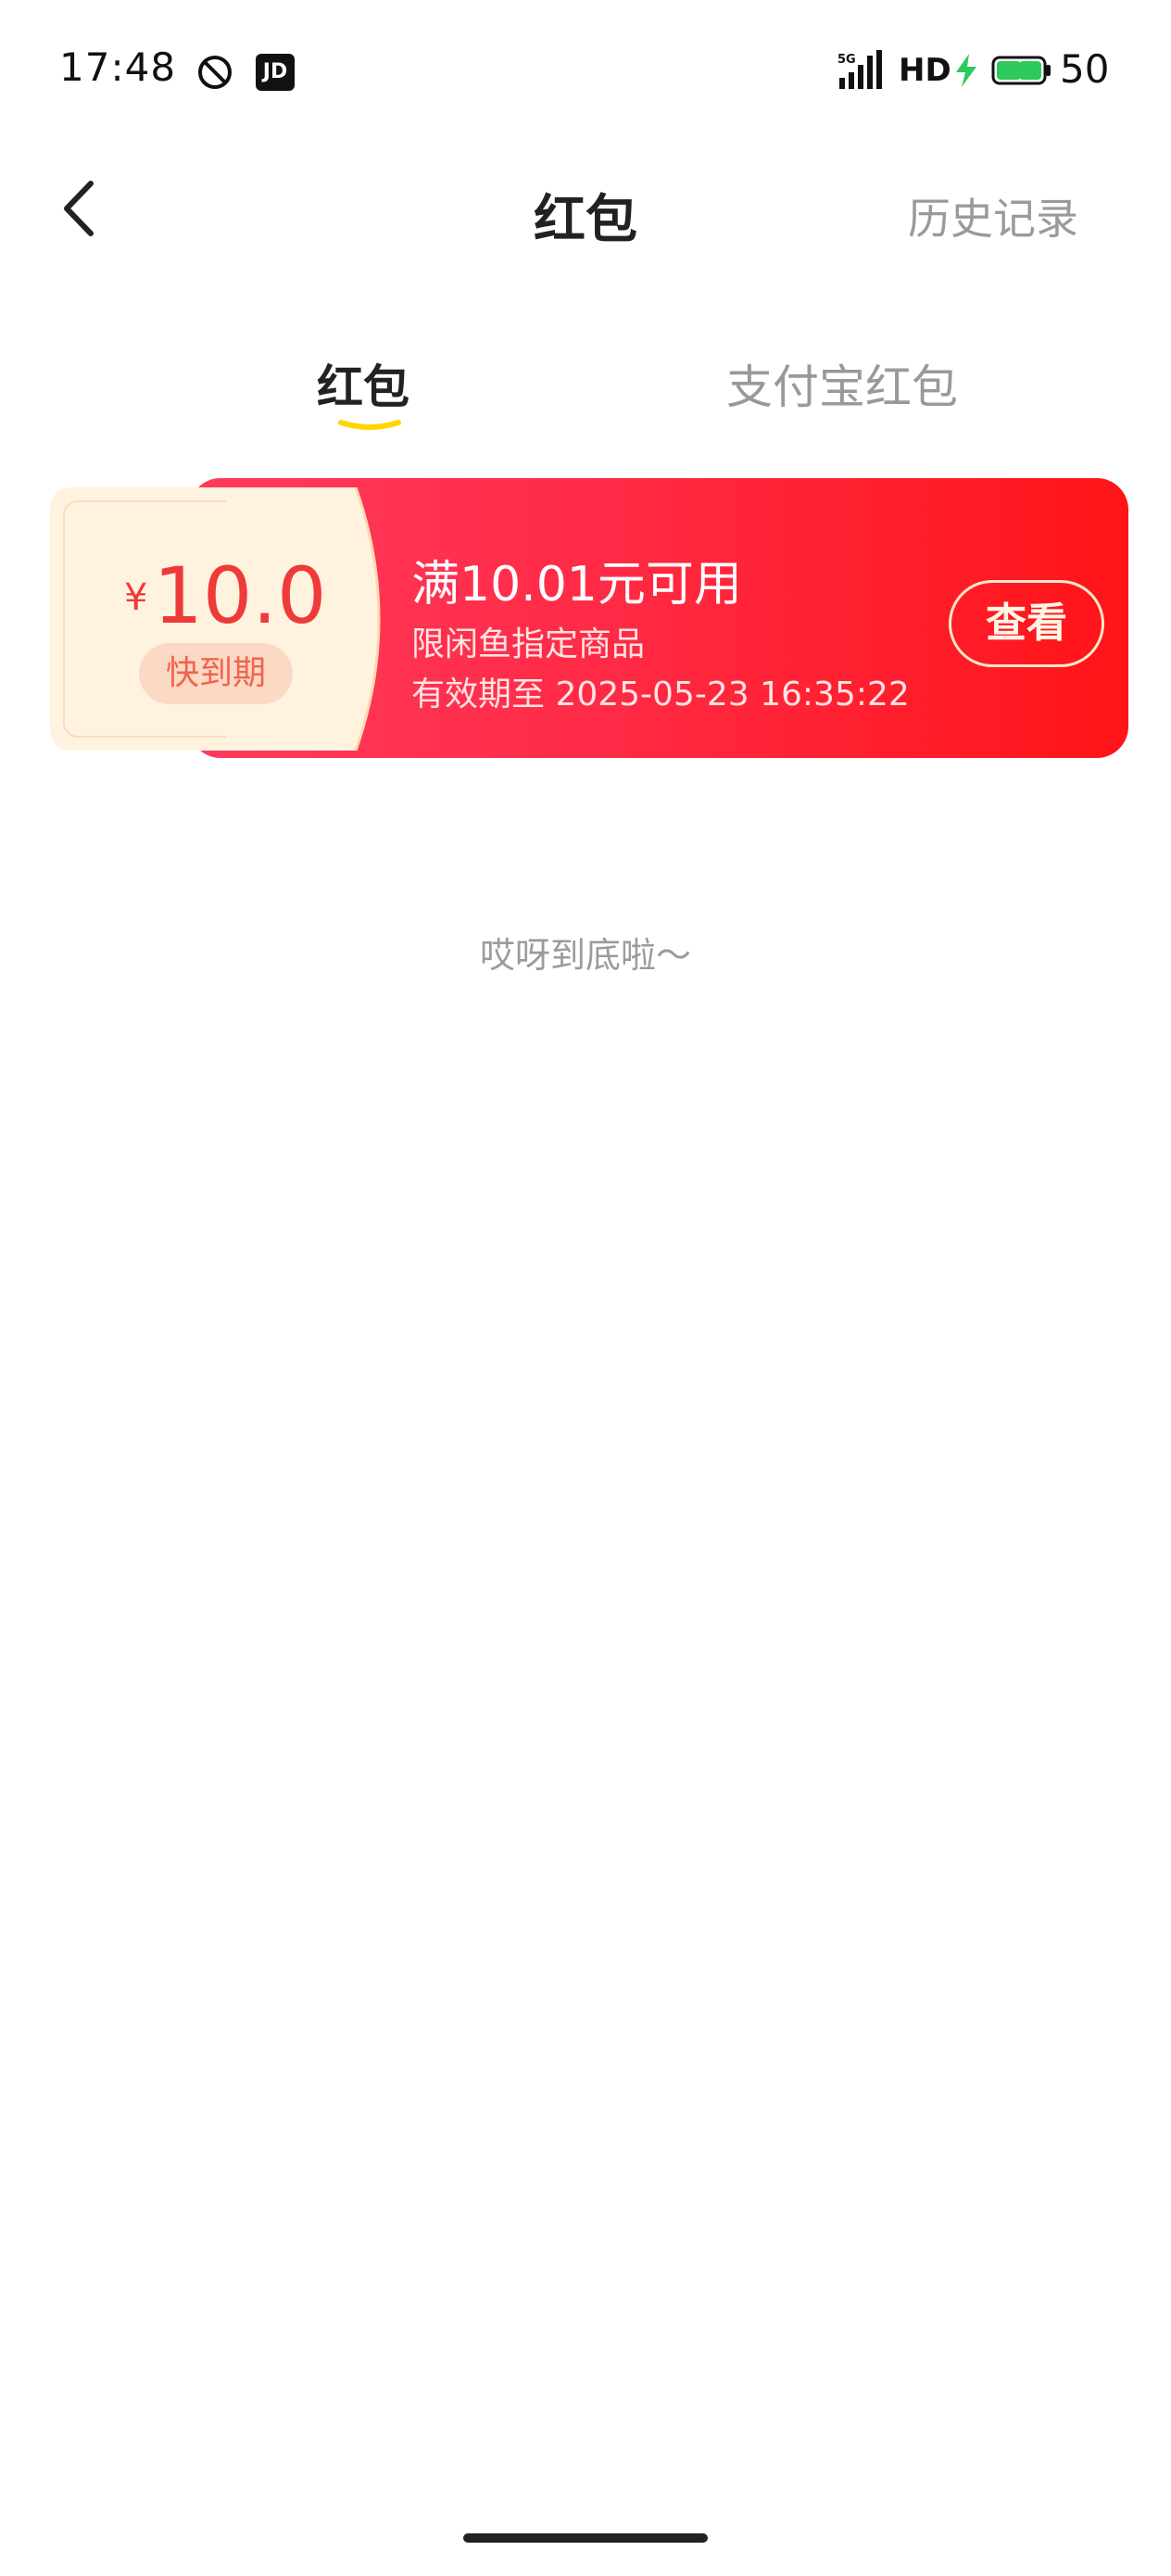 The height and width of the screenshot is (2576, 1171). What do you see at coordinates (585, 2538) in the screenshot?
I see `home-indicator` at bounding box center [585, 2538].